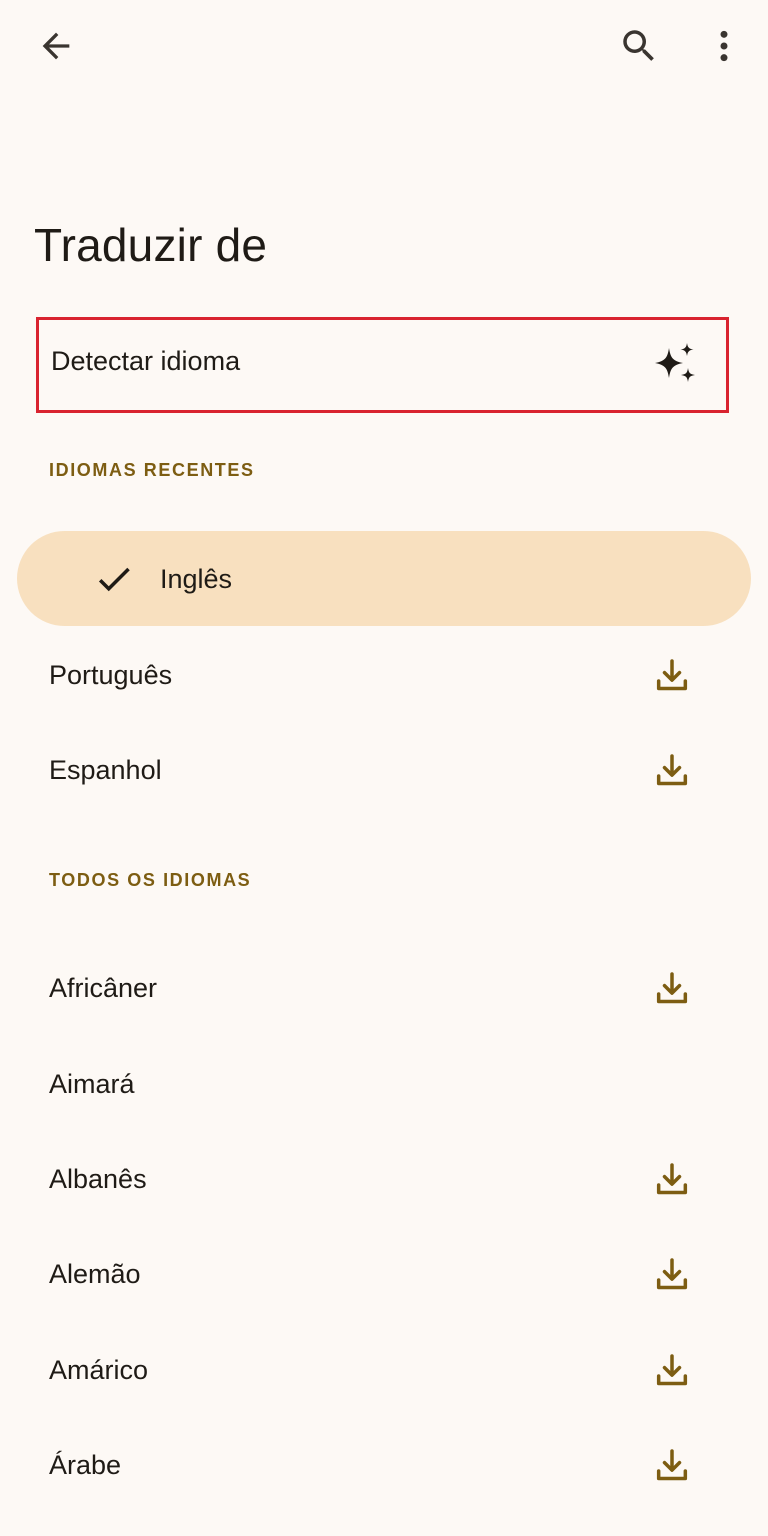 This screenshot has height=1536, width=768. I want to click on detect-language-label: Detectar idioma, so click(146, 361).